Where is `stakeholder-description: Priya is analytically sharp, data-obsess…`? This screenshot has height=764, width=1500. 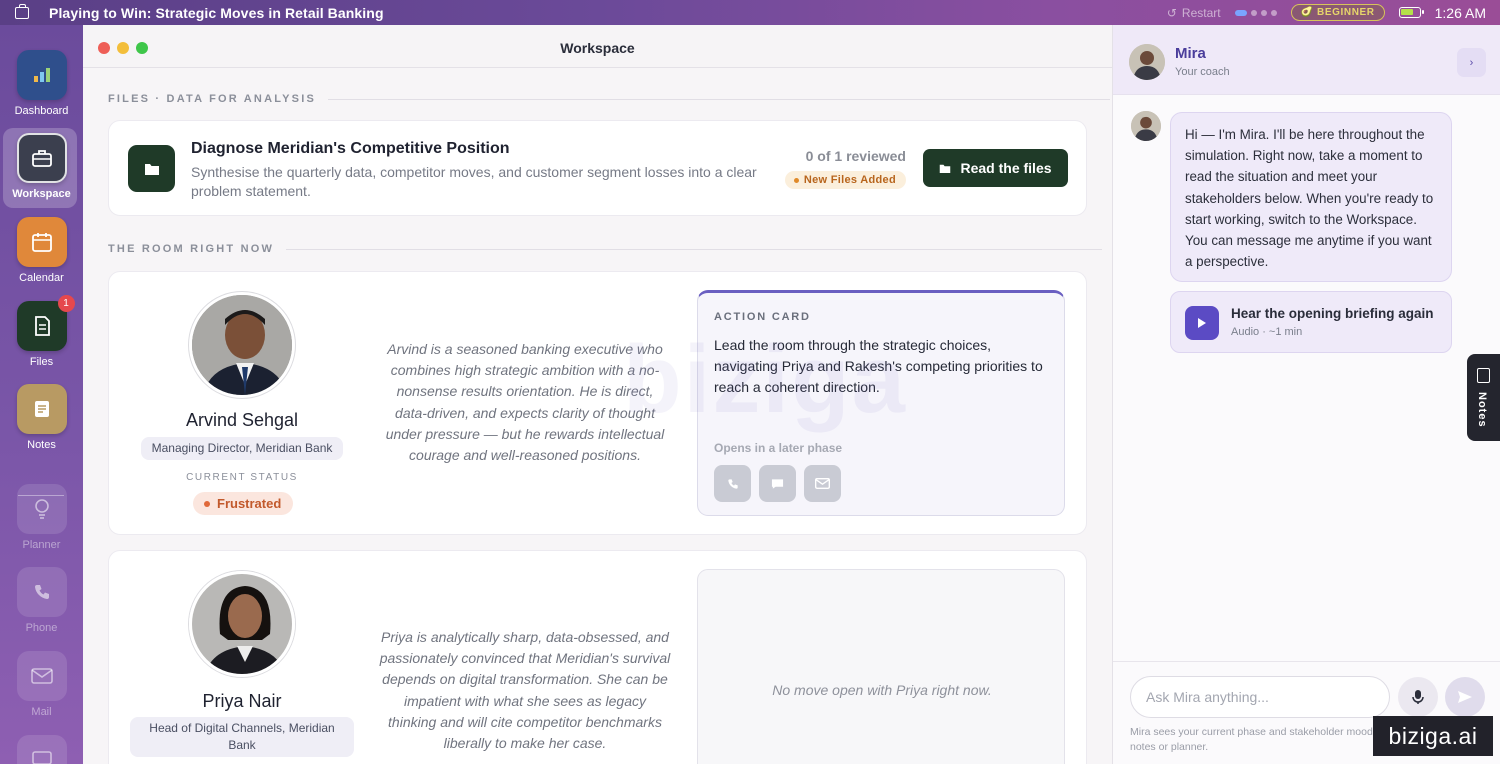 stakeholder-description: Priya is analytically sharp, data-obsess… is located at coordinates (525, 690).